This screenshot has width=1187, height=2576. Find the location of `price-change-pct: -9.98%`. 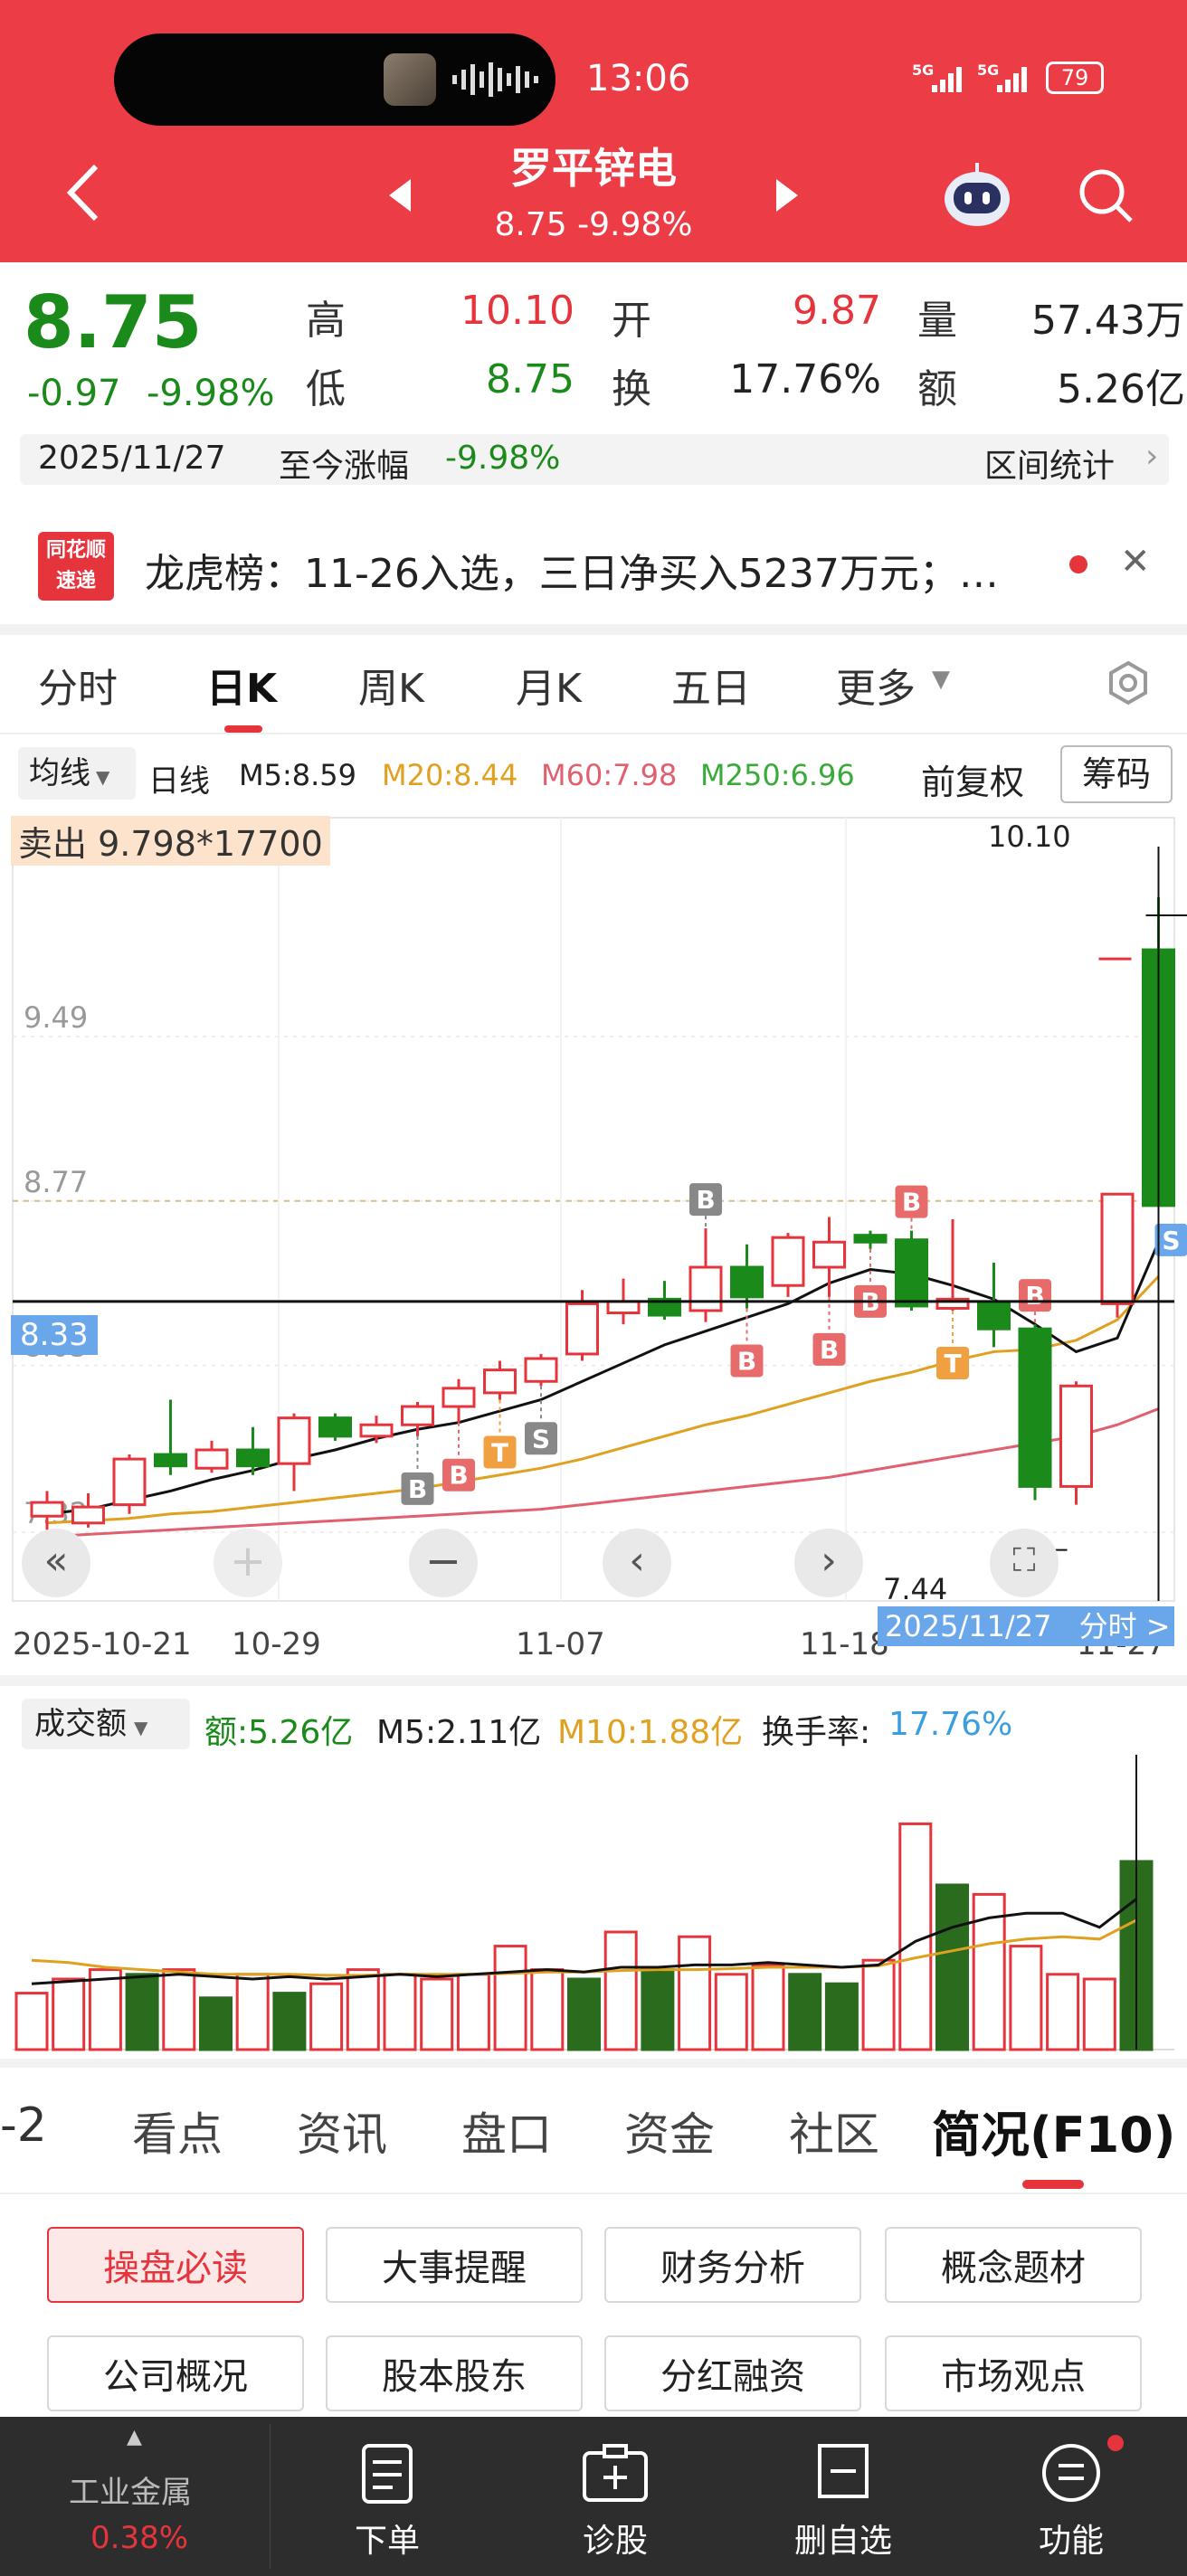

price-change-pct: -9.98% is located at coordinates (211, 393).